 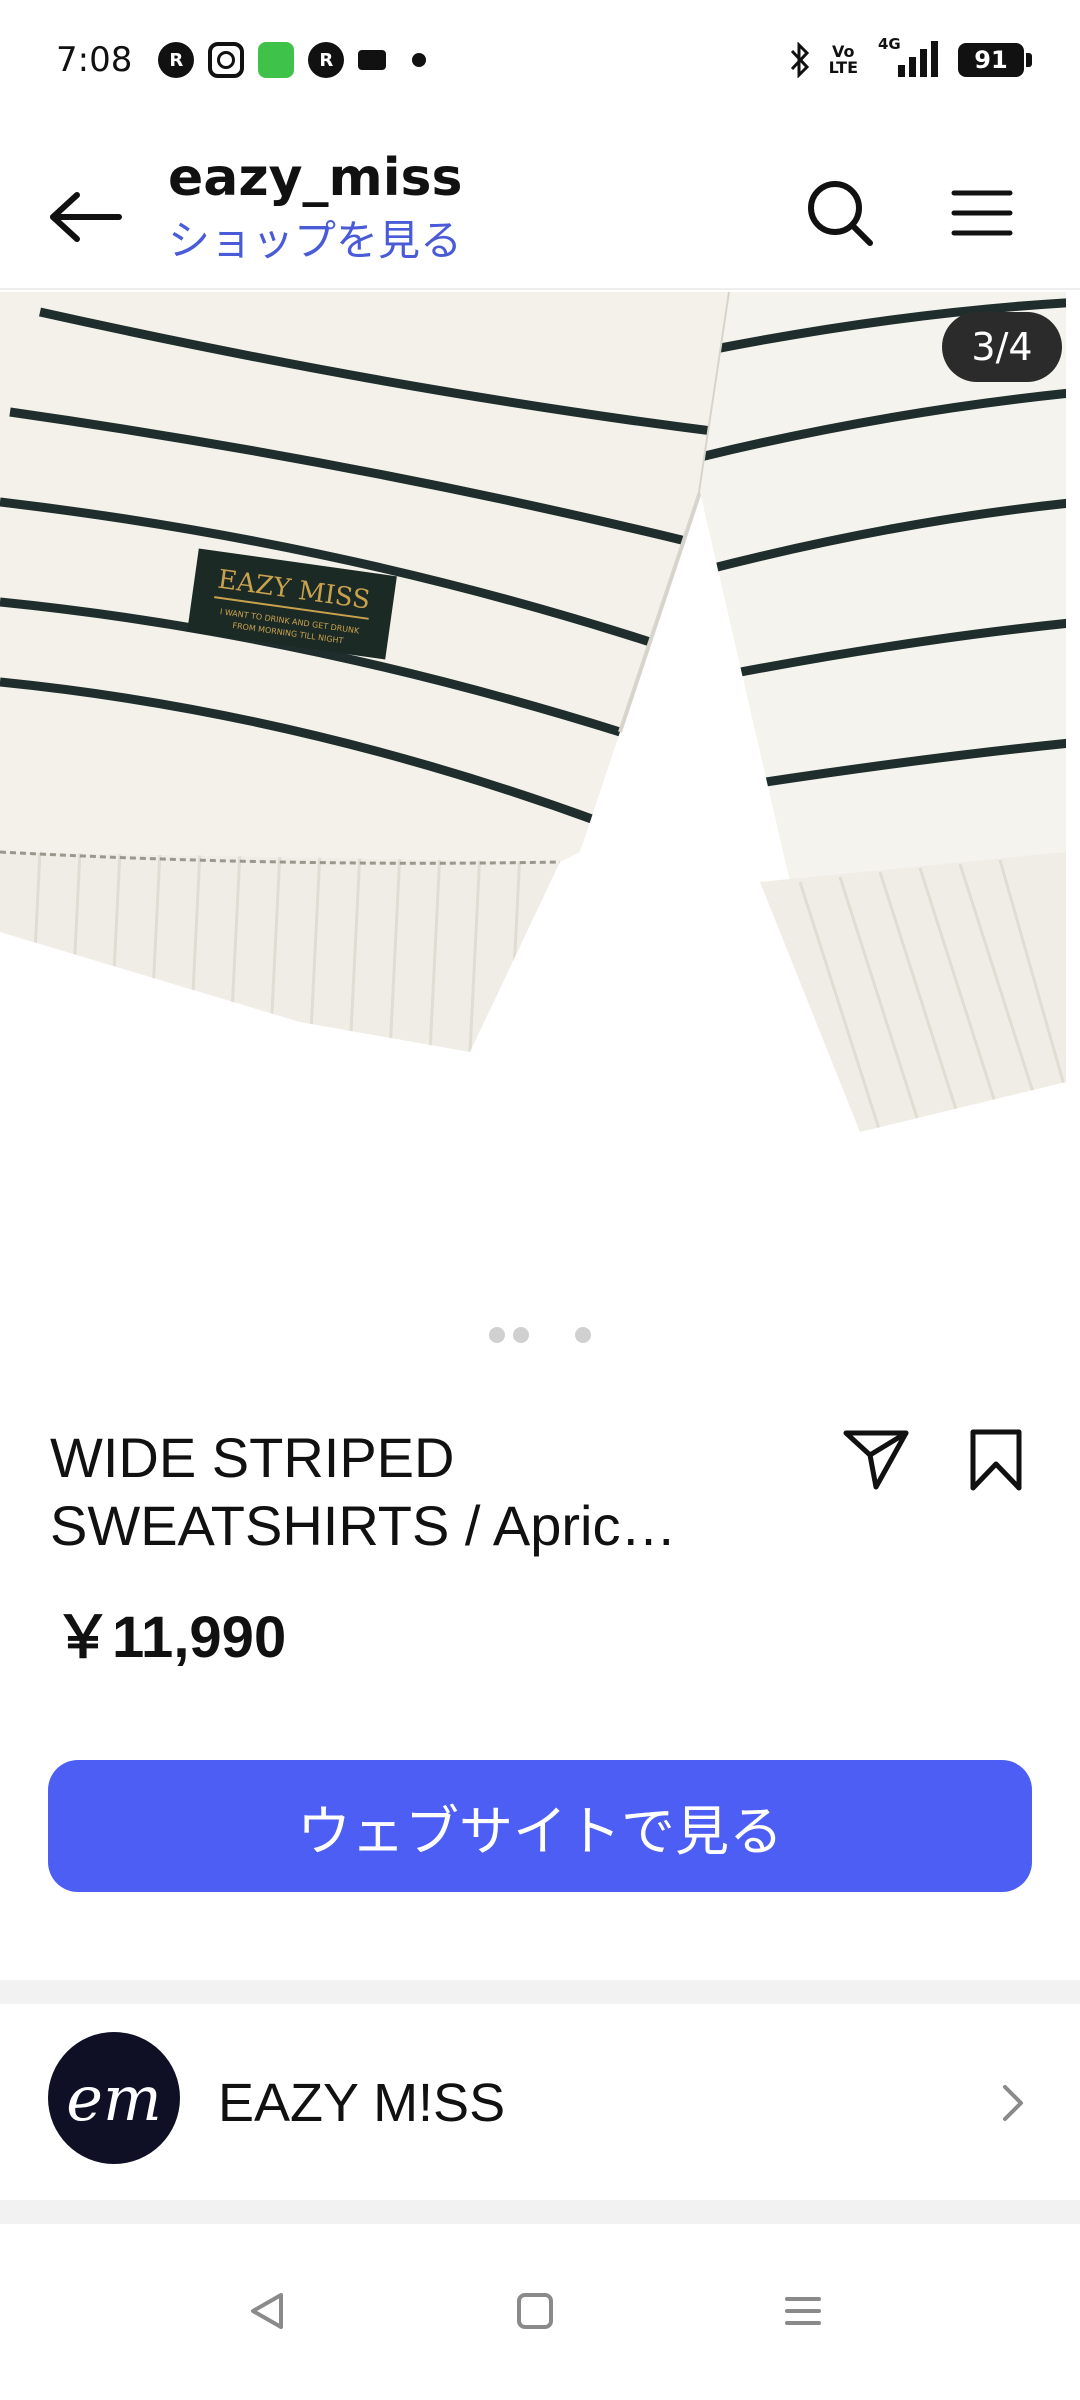 I want to click on search-button, so click(x=840, y=213).